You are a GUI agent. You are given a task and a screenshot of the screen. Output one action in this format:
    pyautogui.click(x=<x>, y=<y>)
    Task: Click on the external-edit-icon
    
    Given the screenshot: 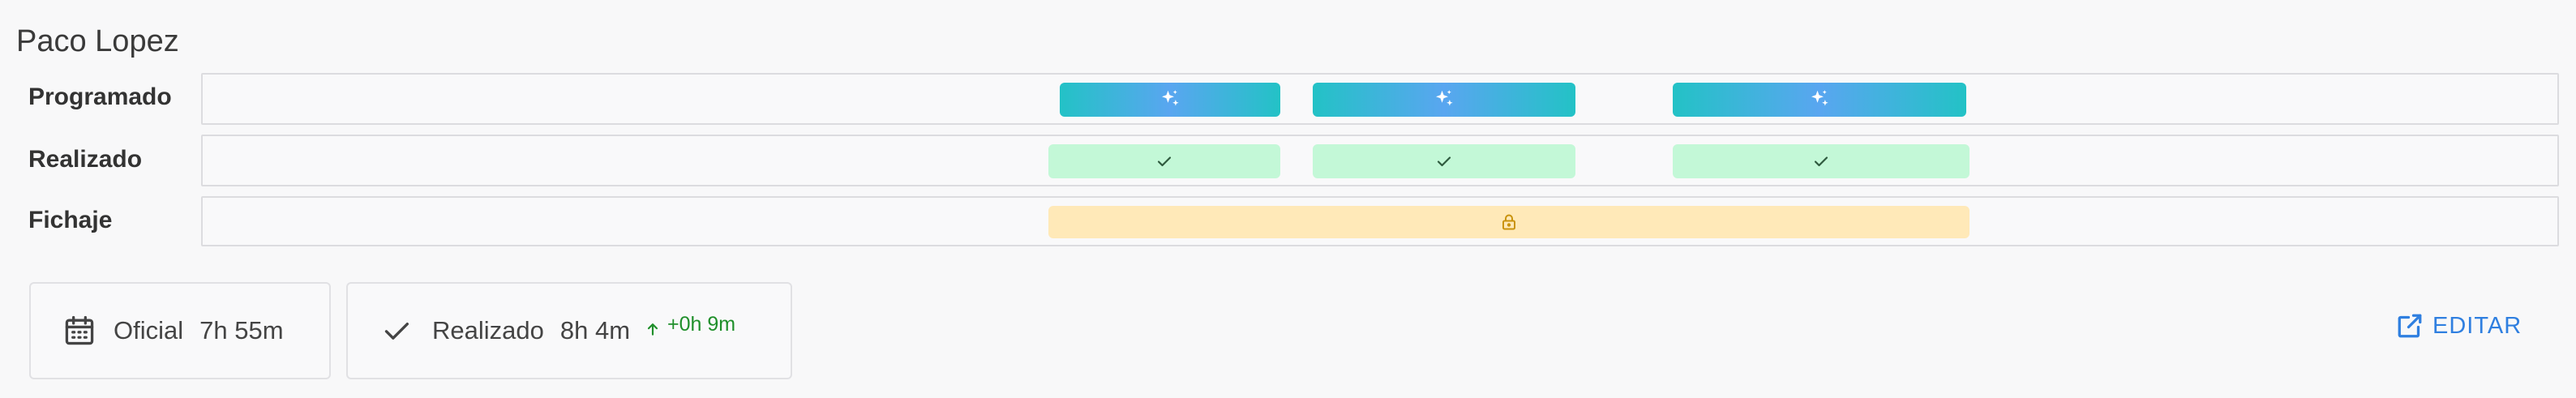 What is the action you would take?
    pyautogui.click(x=2410, y=326)
    